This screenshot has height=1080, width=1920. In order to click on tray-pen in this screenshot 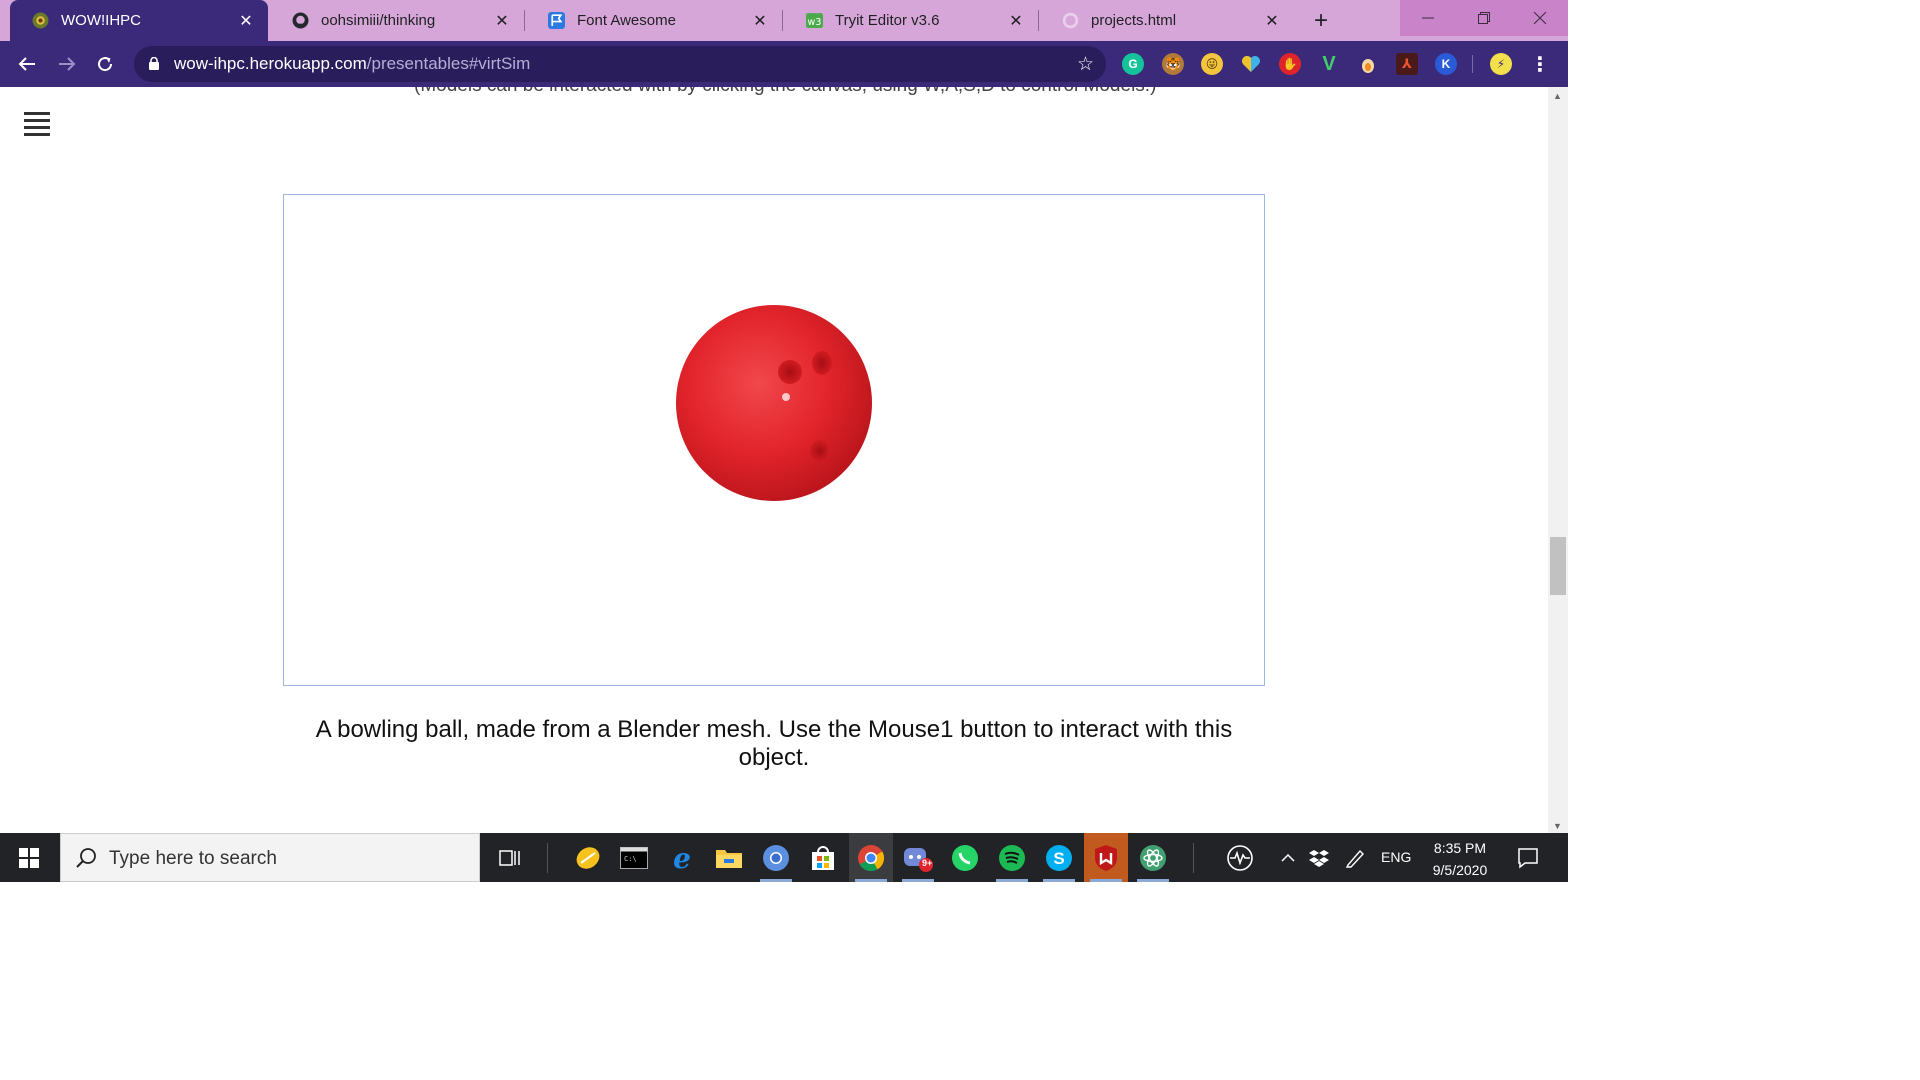, I will do `click(1355, 857)`.